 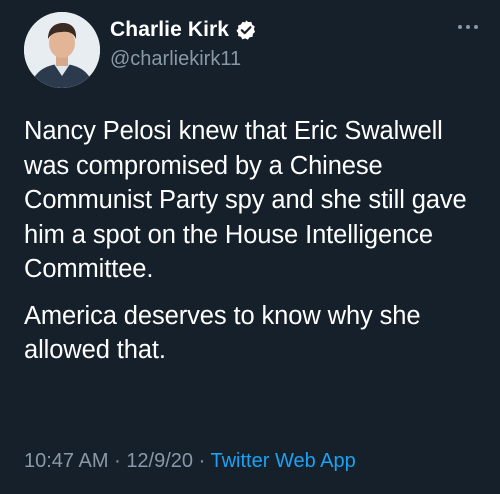 I want to click on avatar-image, so click(x=62, y=50).